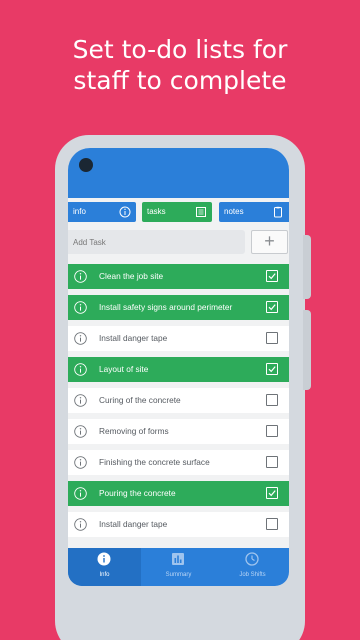 This screenshot has height=640, width=360. What do you see at coordinates (178, 276) in the screenshot?
I see `task-row: Clean the job site` at bounding box center [178, 276].